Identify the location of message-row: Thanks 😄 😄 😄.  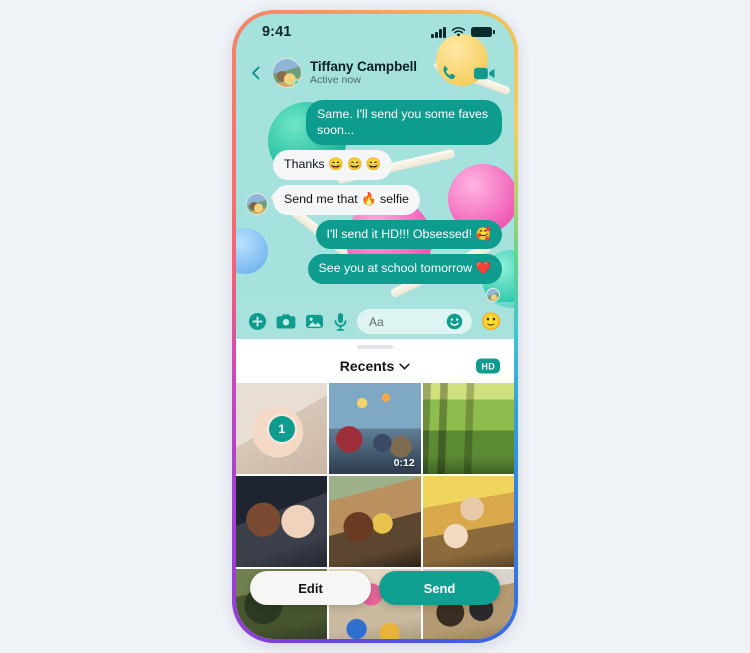
(374, 165).